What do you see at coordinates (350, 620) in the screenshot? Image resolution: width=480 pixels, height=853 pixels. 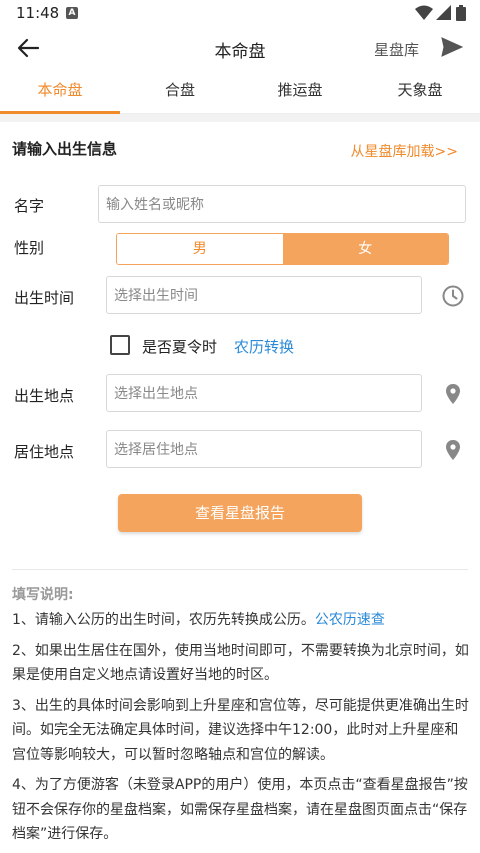 I see `calendar-lookup-link: 公农历速查` at bounding box center [350, 620].